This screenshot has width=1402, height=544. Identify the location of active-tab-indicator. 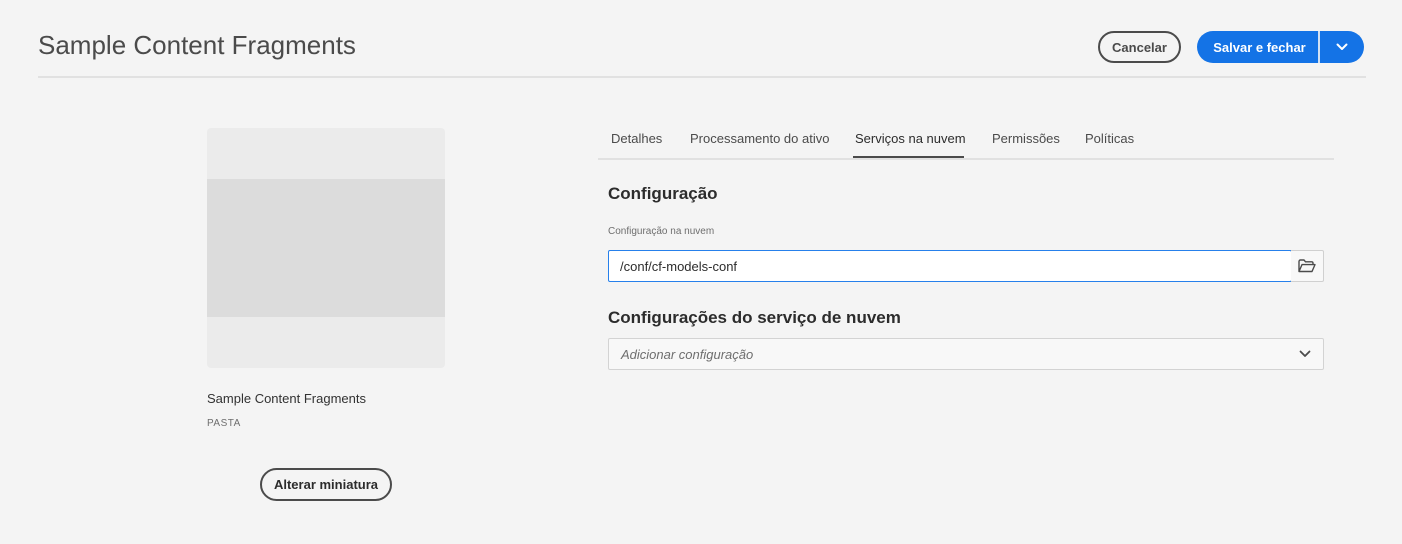
(908, 157).